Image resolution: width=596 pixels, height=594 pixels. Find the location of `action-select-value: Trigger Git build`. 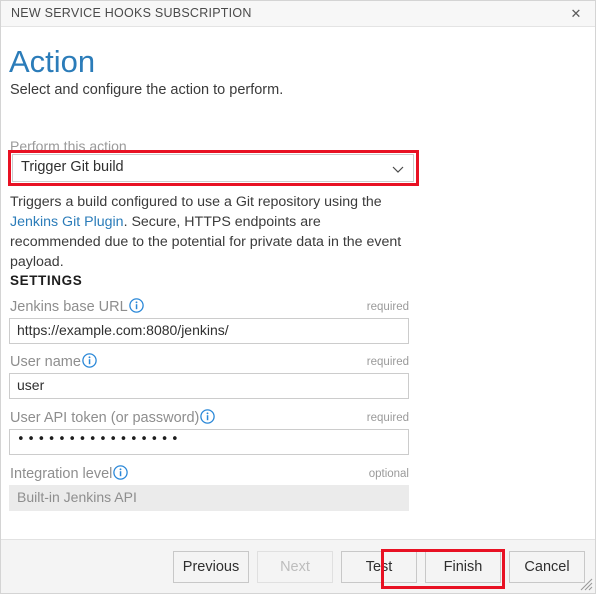

action-select-value: Trigger Git build is located at coordinates (72, 167).